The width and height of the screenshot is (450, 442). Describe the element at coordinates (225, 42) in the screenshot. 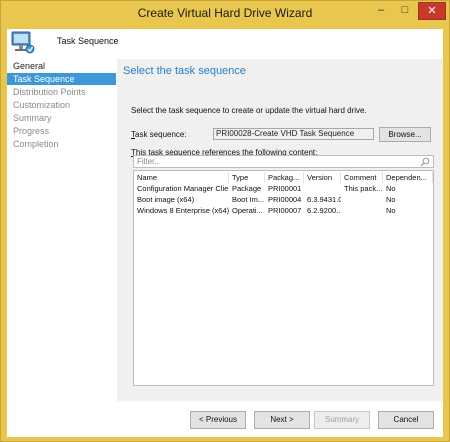

I see `wizard-header: Task Sequence` at that location.